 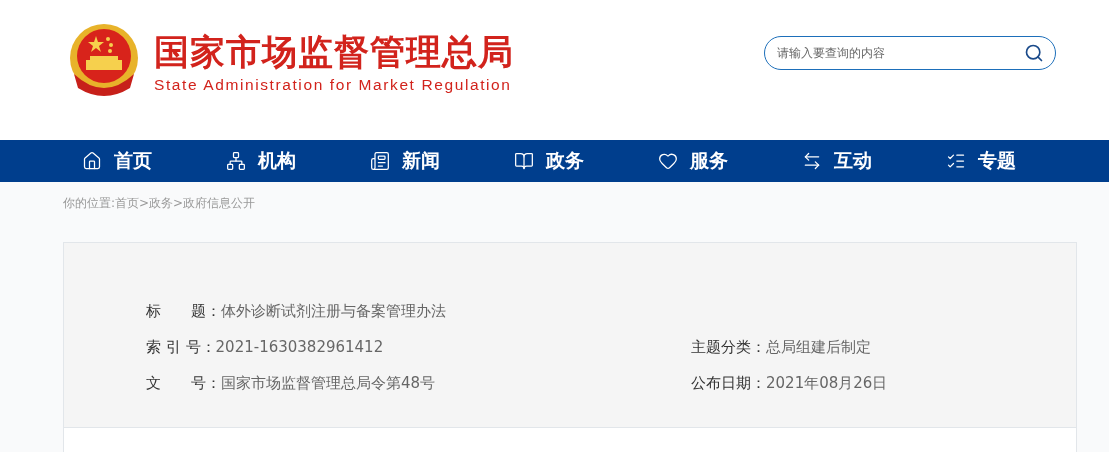 I want to click on field-label: 公布日期：, so click(x=728, y=383).